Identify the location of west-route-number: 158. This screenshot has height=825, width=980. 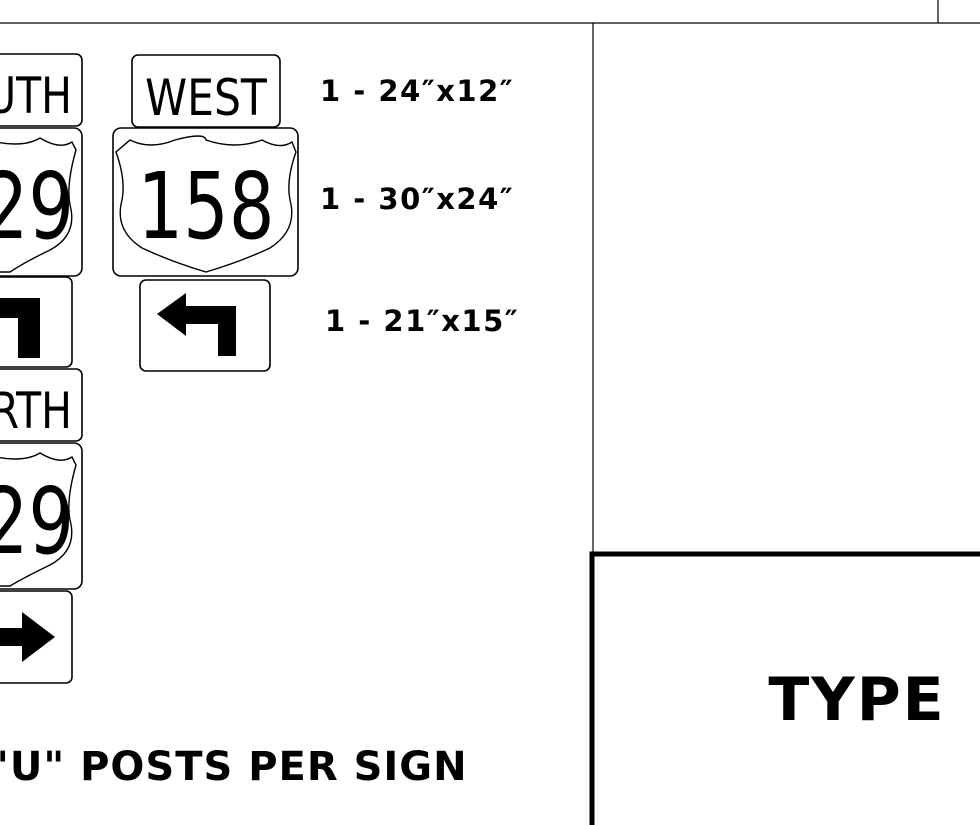
(206, 206).